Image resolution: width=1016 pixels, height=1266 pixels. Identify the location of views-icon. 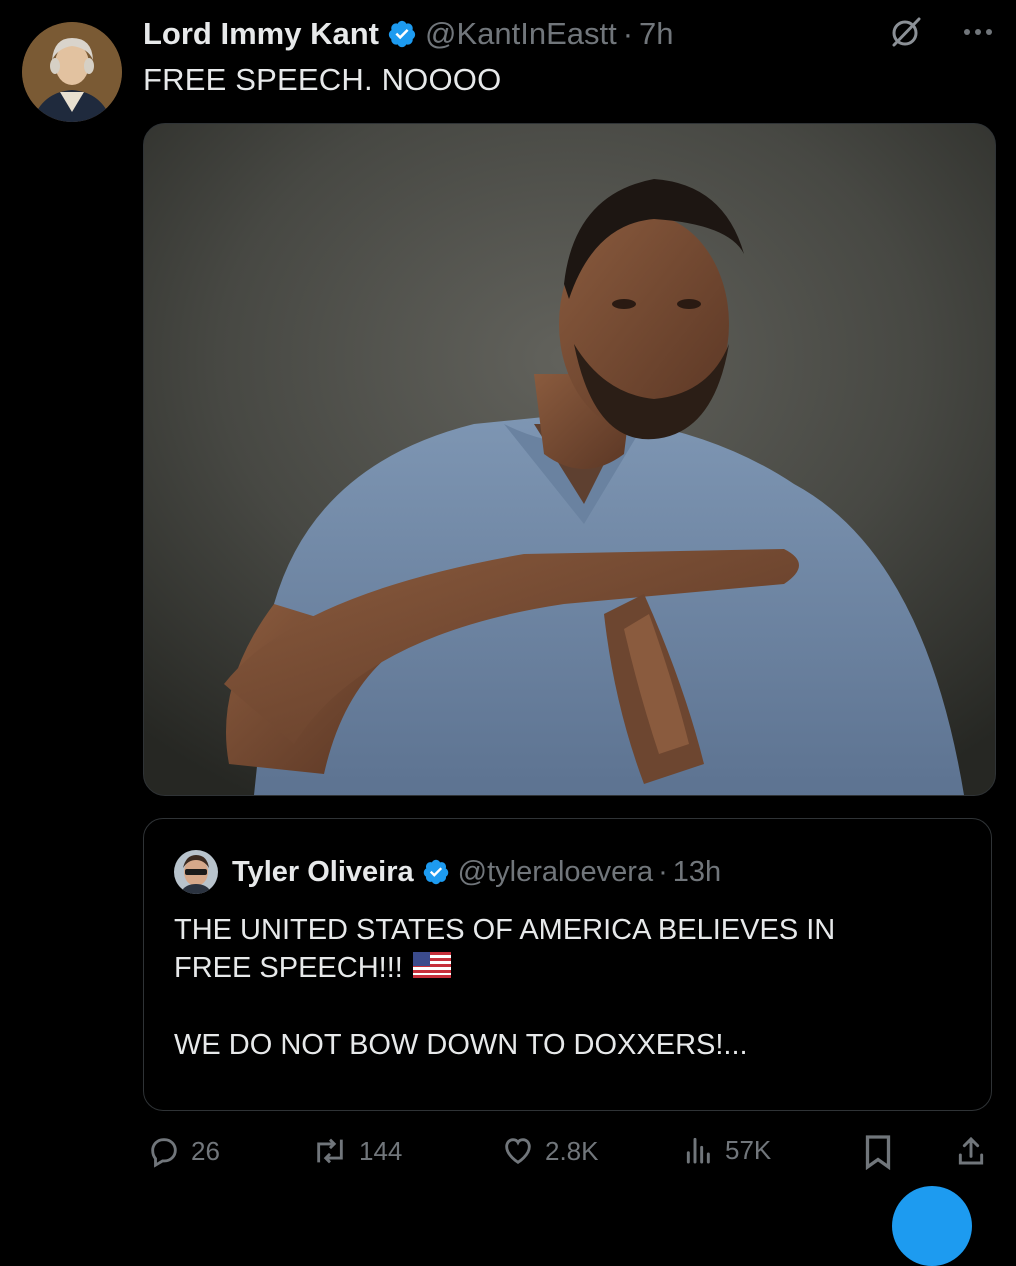
(699, 1150).